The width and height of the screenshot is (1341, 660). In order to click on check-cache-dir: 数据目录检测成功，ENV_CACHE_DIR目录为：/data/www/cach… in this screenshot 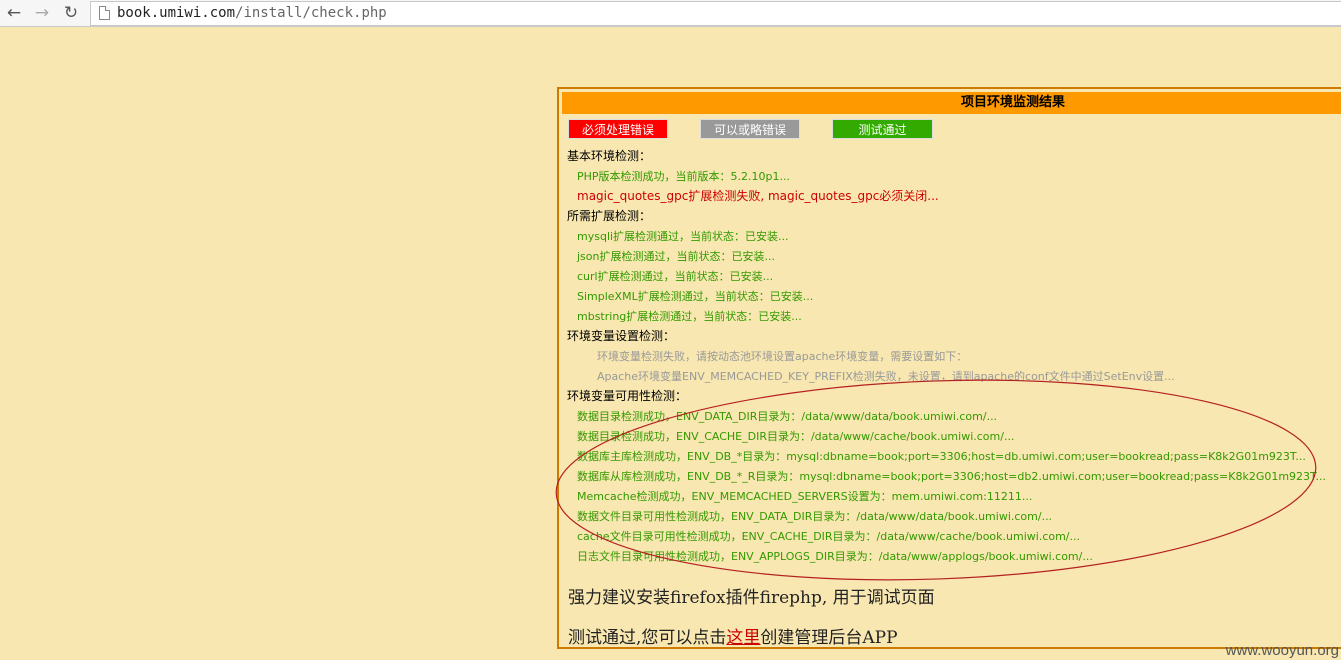, I will do `click(796, 436)`.